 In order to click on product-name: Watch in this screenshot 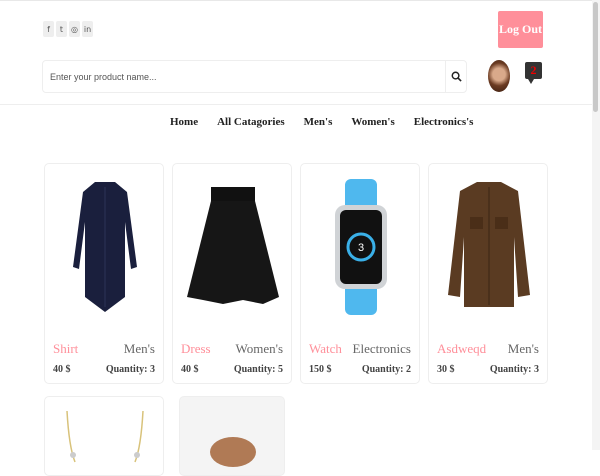, I will do `click(325, 349)`.